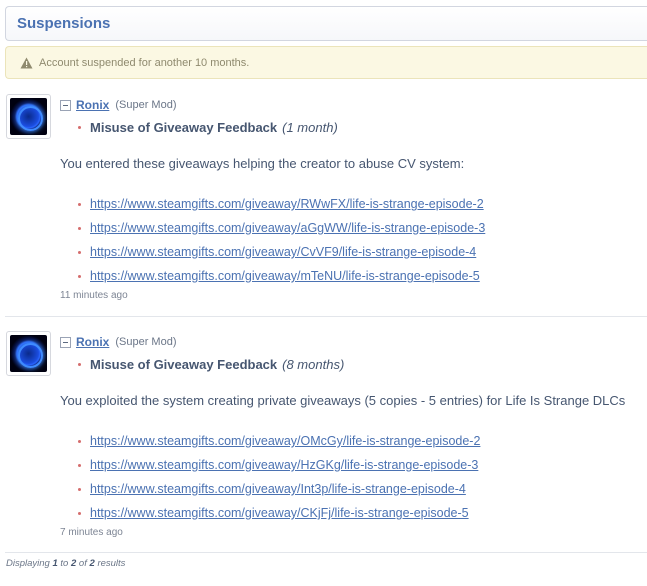 Image resolution: width=647 pixels, height=586 pixels. What do you see at coordinates (144, 62) in the screenshot?
I see `notice-text: Account suspended for another 10 months.` at bounding box center [144, 62].